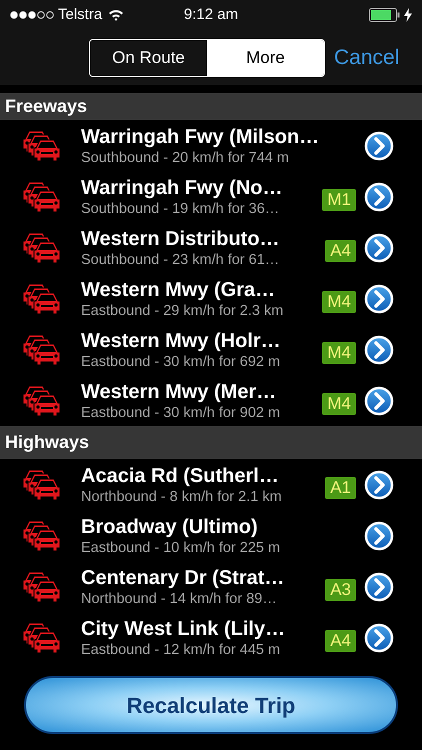  I want to click on traffic-row: Western Mwy (Mer… Eastbound - 30 km/h for 902 m M4, so click(211, 400).